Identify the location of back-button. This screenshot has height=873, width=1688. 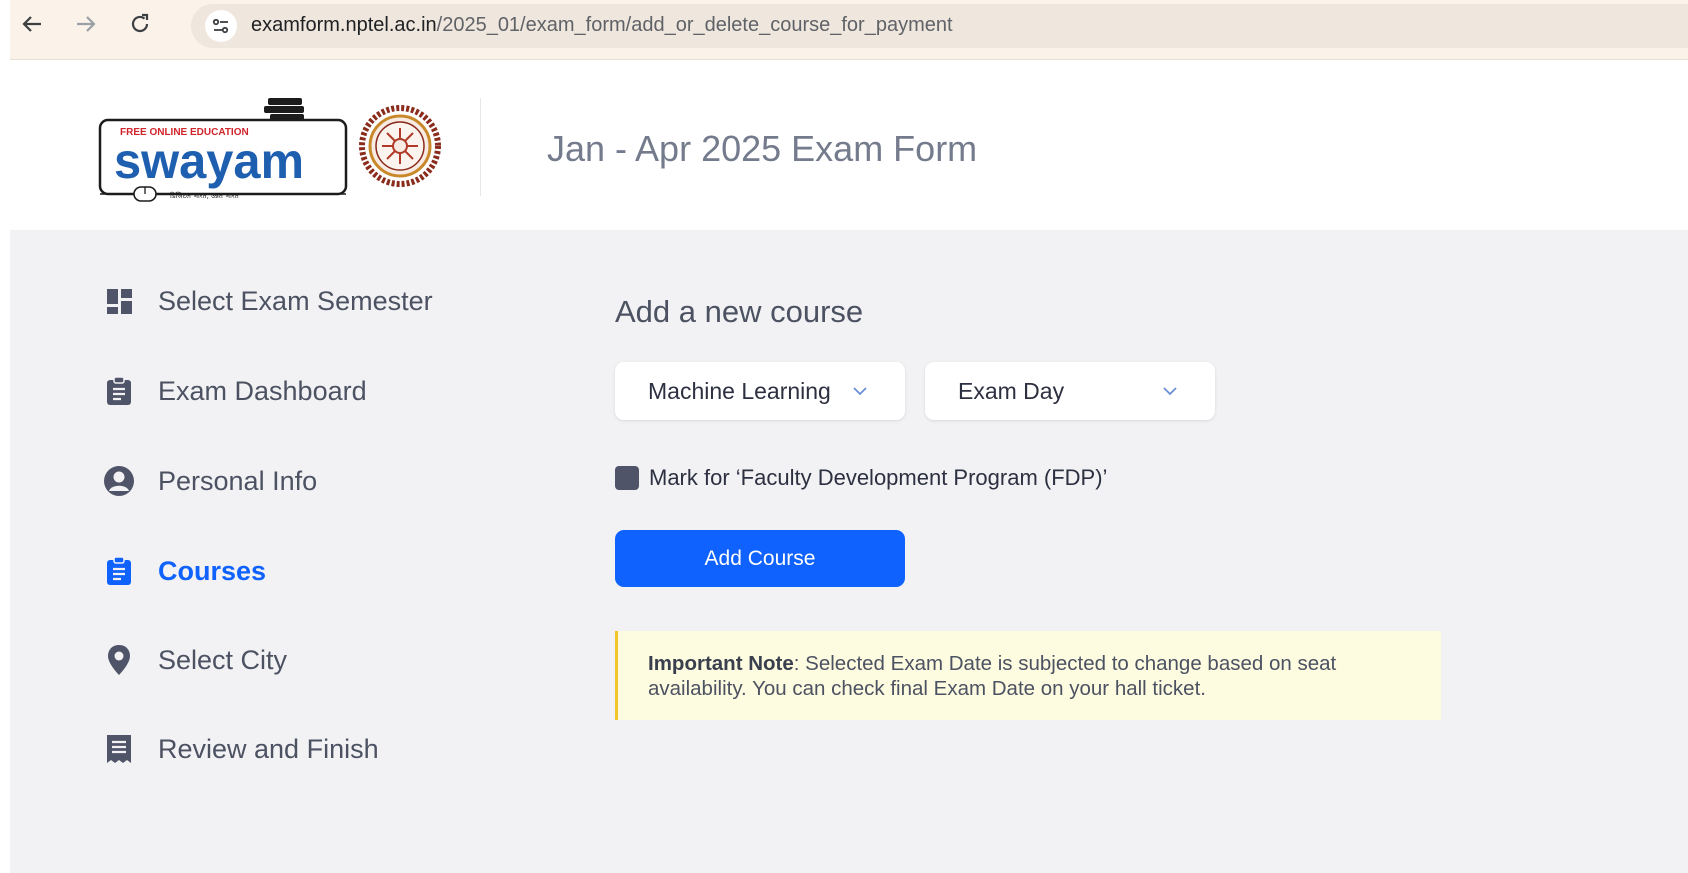
(32, 24).